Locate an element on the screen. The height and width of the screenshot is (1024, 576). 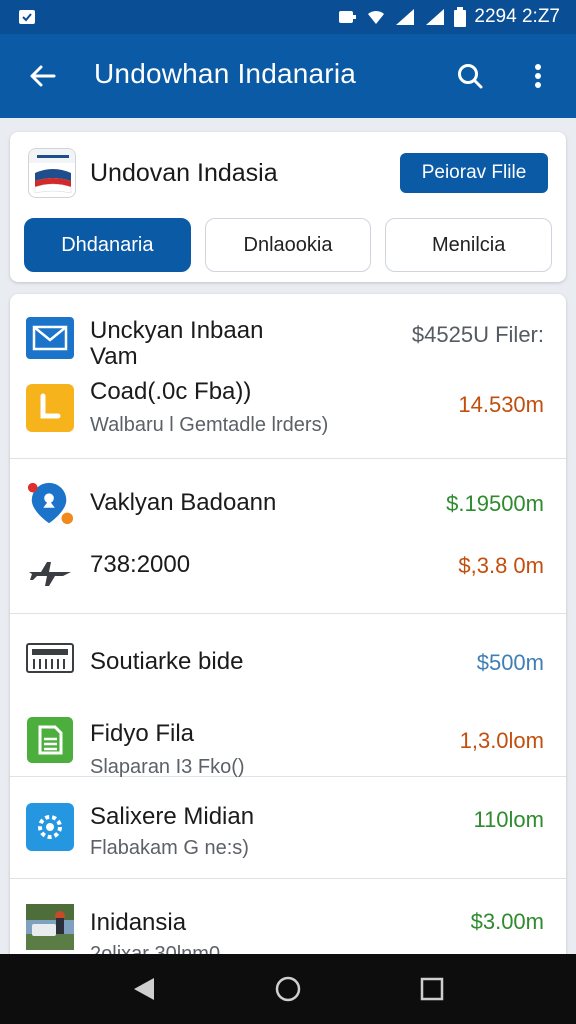
list-item-subtitle: Slaparan I3 Fko() is located at coordinates (167, 767).